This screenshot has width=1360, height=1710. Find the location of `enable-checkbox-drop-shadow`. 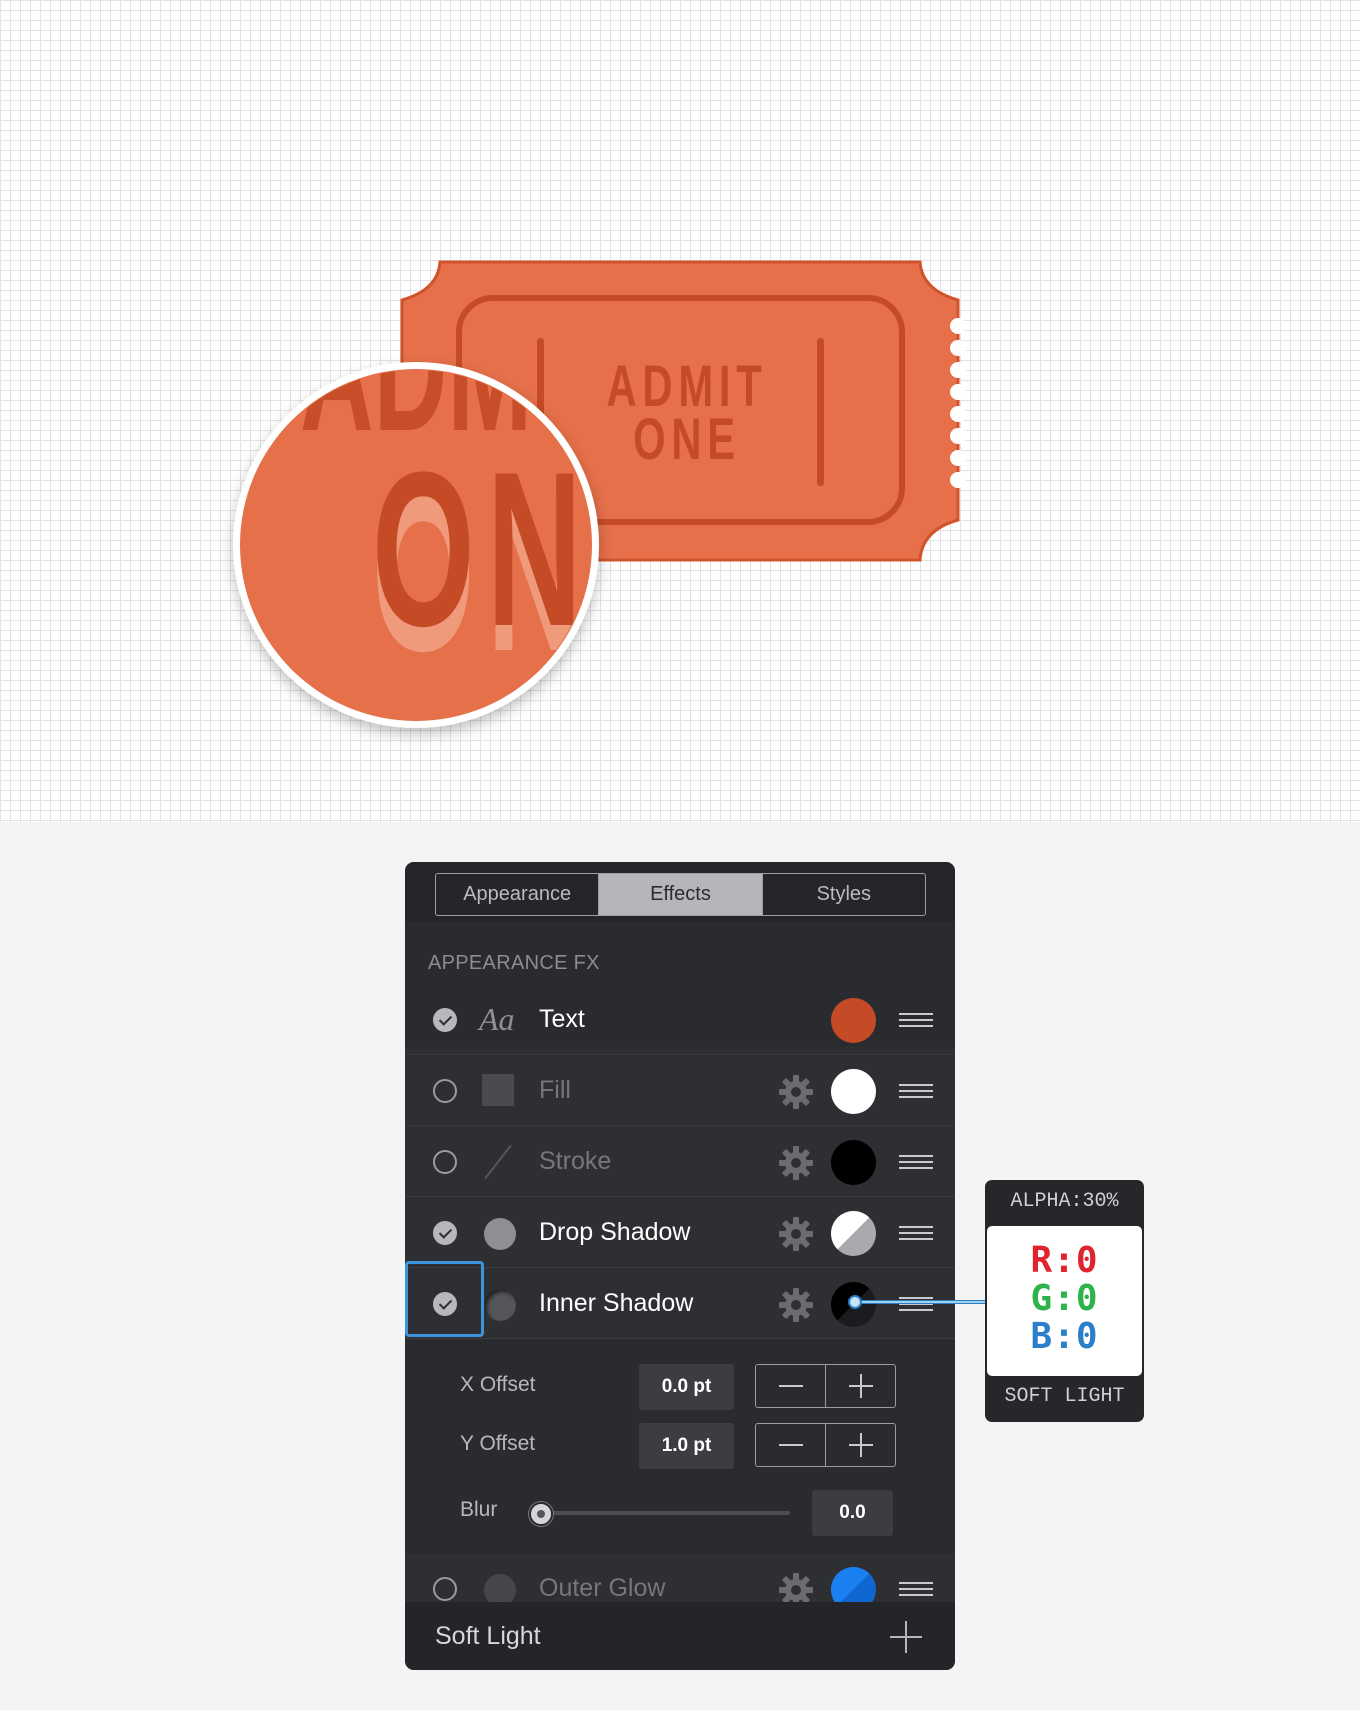

enable-checkbox-drop-shadow is located at coordinates (445, 1233).